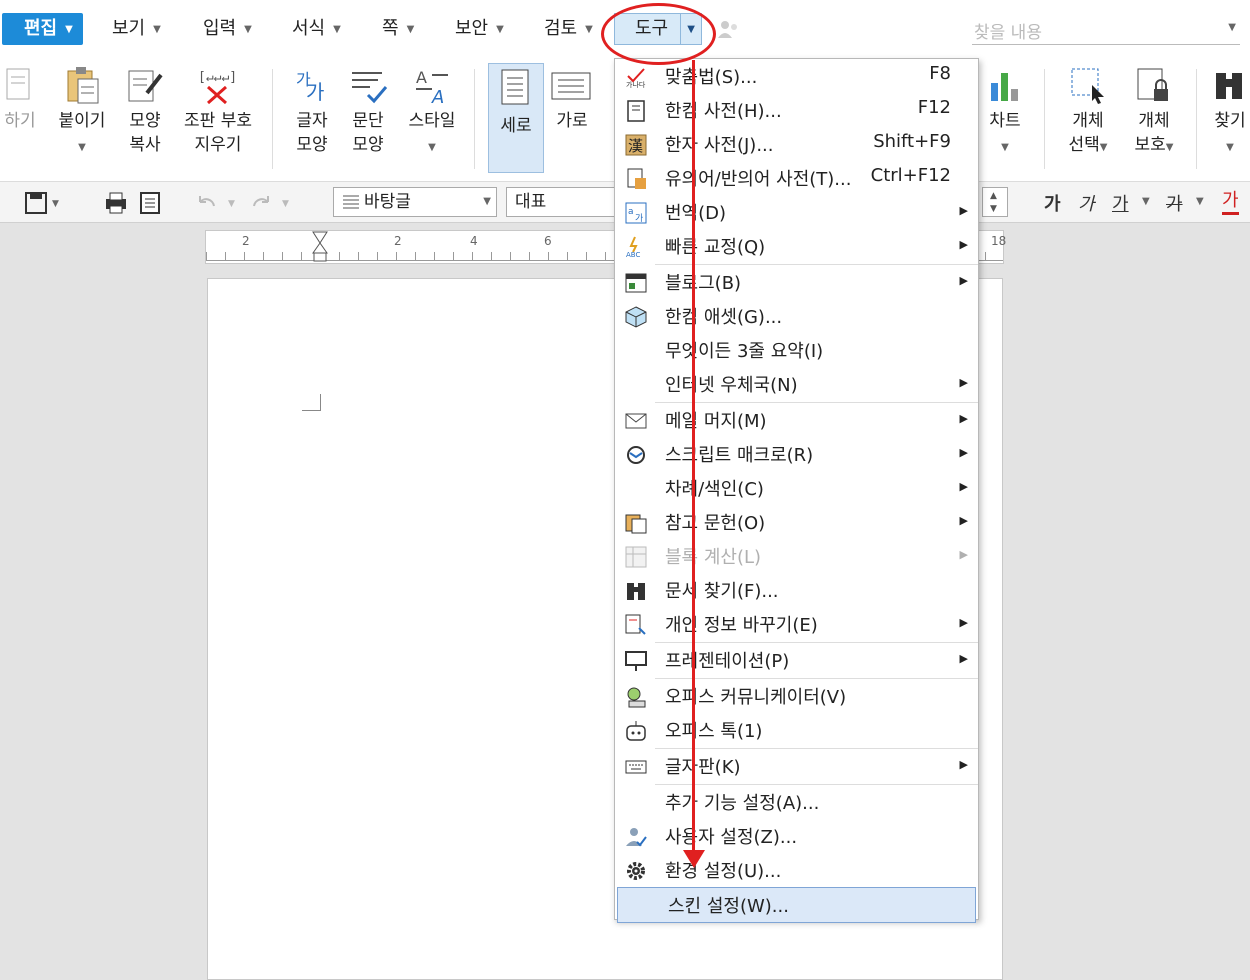  I want to click on menu-item-11: 메일 머지(M) ▶, so click(796, 420).